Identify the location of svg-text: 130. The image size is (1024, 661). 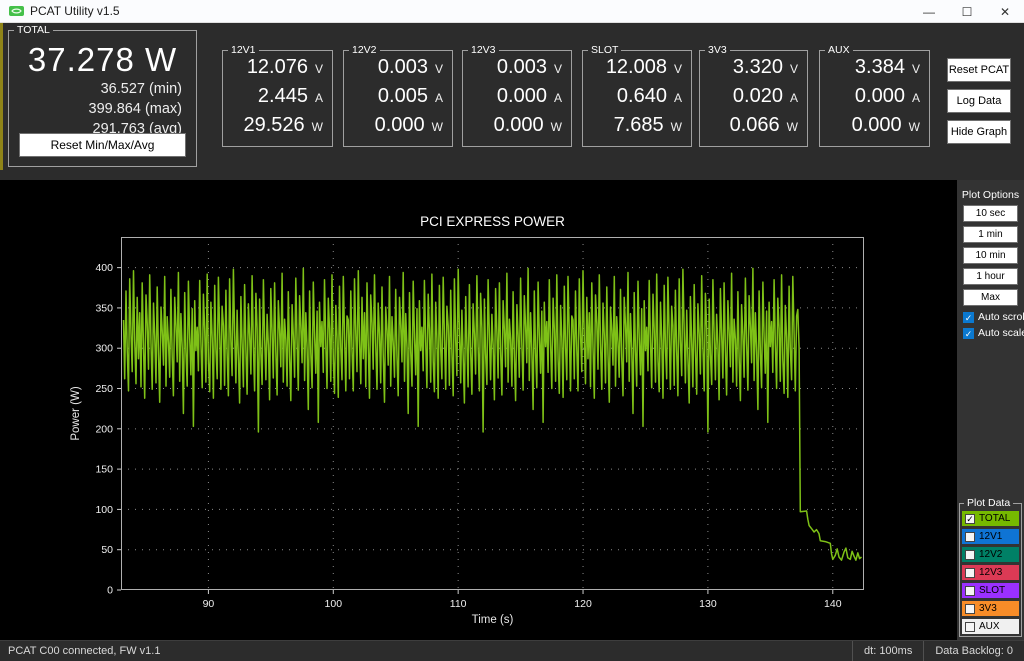
(708, 604).